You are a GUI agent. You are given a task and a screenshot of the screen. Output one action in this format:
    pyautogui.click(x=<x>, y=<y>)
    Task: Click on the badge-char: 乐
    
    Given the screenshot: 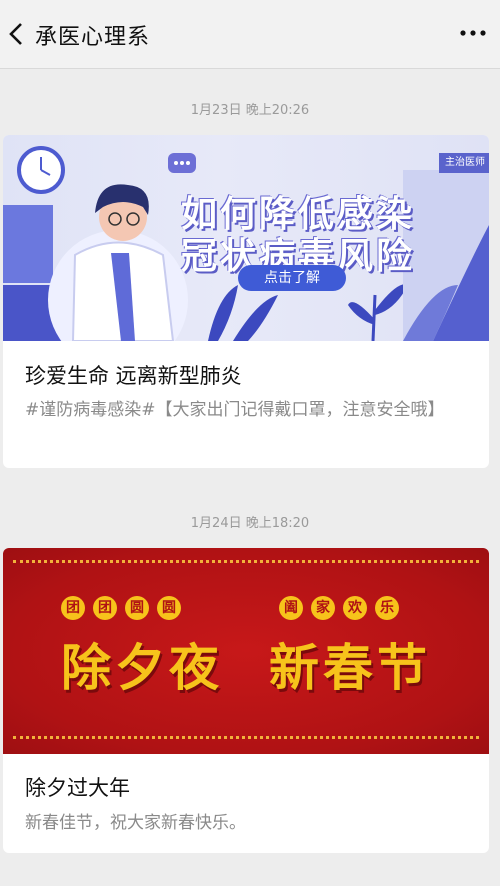 What is the action you would take?
    pyautogui.click(x=387, y=608)
    